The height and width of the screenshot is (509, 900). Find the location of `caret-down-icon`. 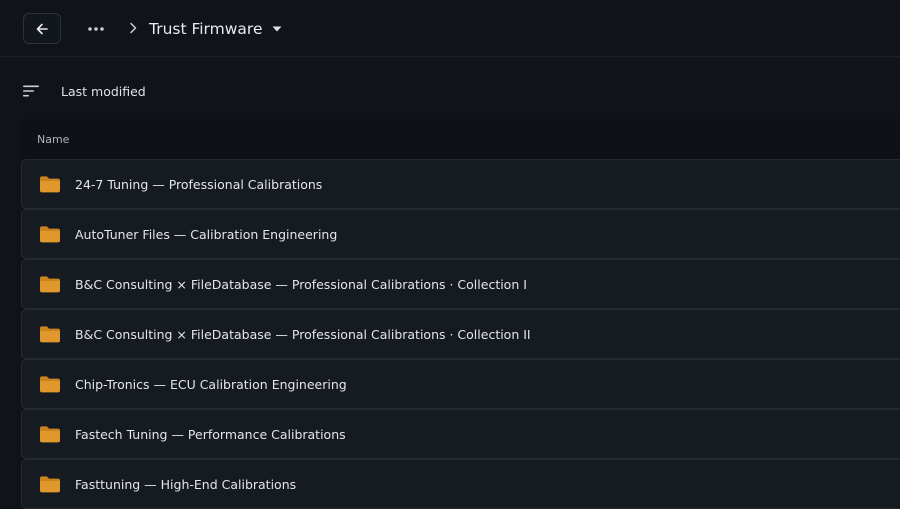

caret-down-icon is located at coordinates (277, 29).